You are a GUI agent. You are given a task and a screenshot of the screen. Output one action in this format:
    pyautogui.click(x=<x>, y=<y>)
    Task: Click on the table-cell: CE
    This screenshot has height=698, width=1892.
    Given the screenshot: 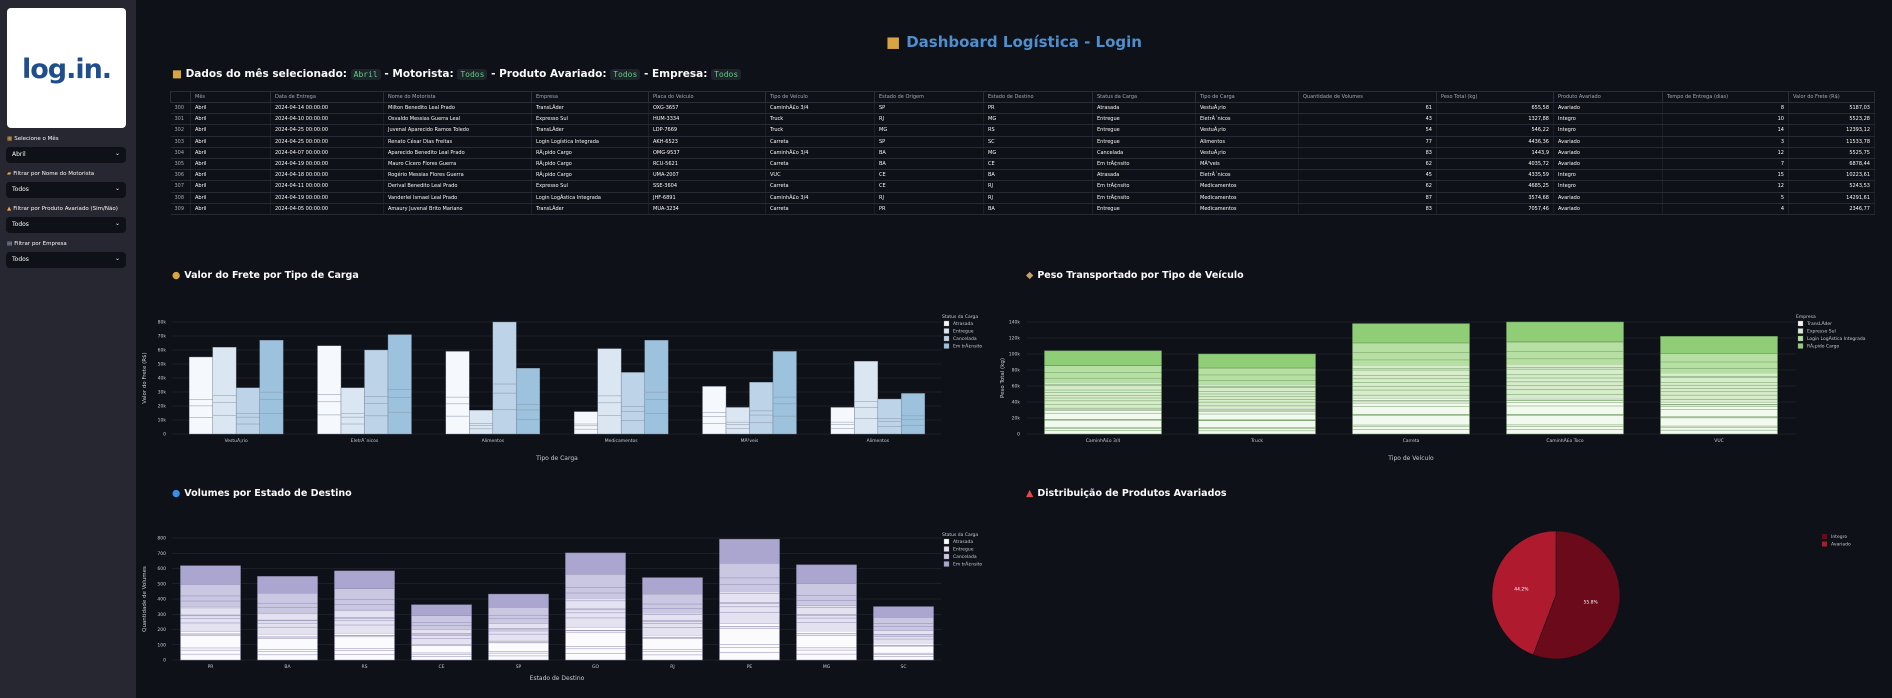 What is the action you would take?
    pyautogui.click(x=929, y=175)
    